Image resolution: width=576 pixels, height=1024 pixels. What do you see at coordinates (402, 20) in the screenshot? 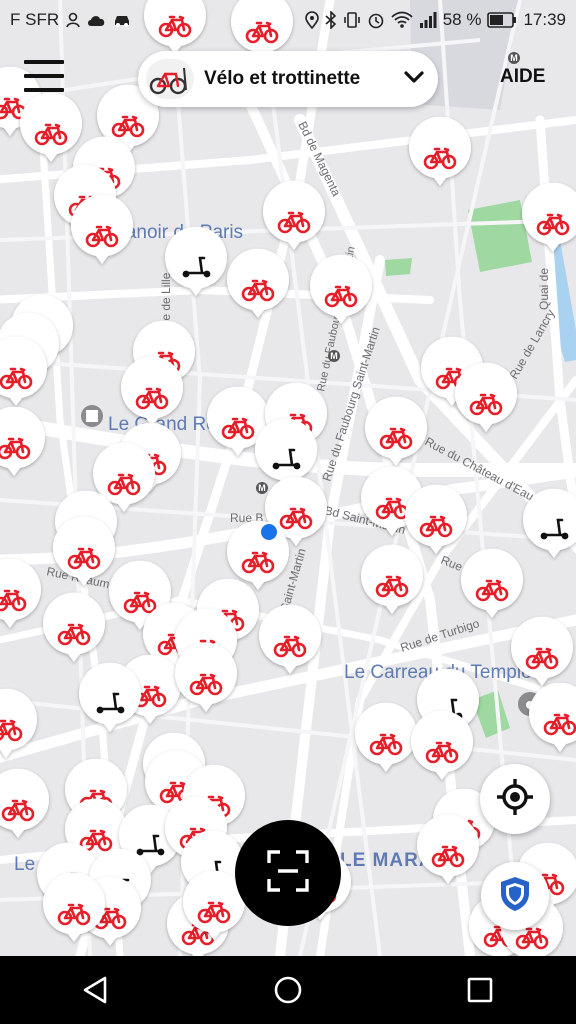
I see `wifi-icon` at bounding box center [402, 20].